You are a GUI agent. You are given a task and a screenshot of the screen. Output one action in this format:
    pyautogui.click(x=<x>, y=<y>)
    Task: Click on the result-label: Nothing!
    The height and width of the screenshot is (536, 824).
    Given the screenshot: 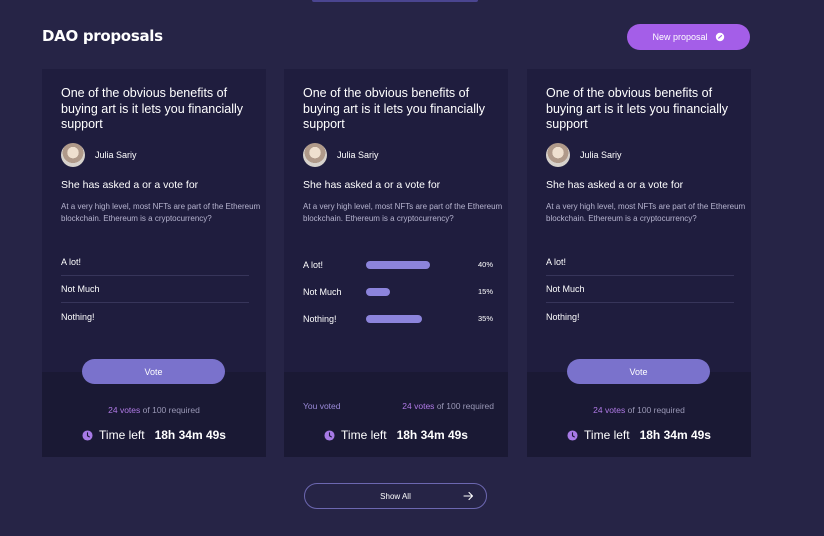 What is the action you would take?
    pyautogui.click(x=320, y=318)
    